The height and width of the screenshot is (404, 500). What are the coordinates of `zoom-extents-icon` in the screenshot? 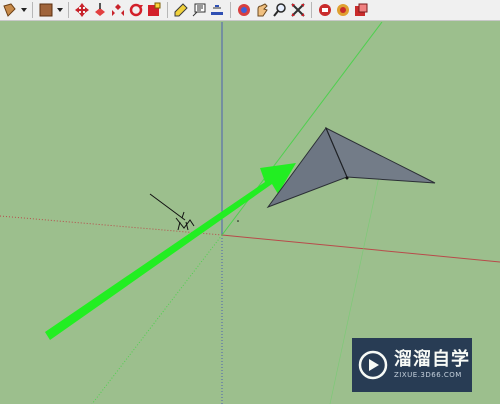 It's located at (298, 10).